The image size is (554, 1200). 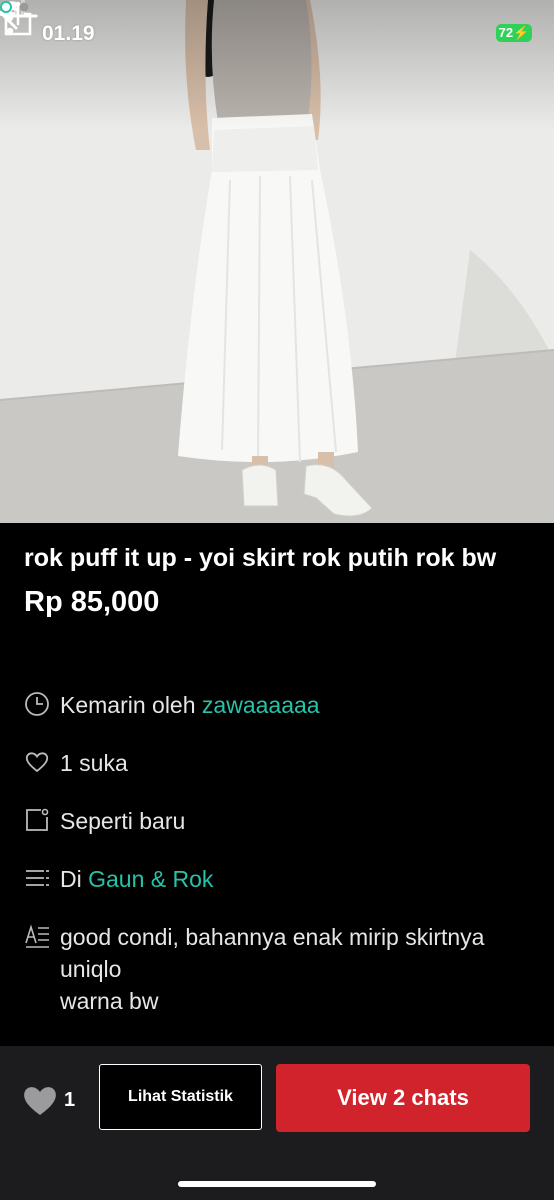 I want to click on clock-icon, so click(x=37, y=704).